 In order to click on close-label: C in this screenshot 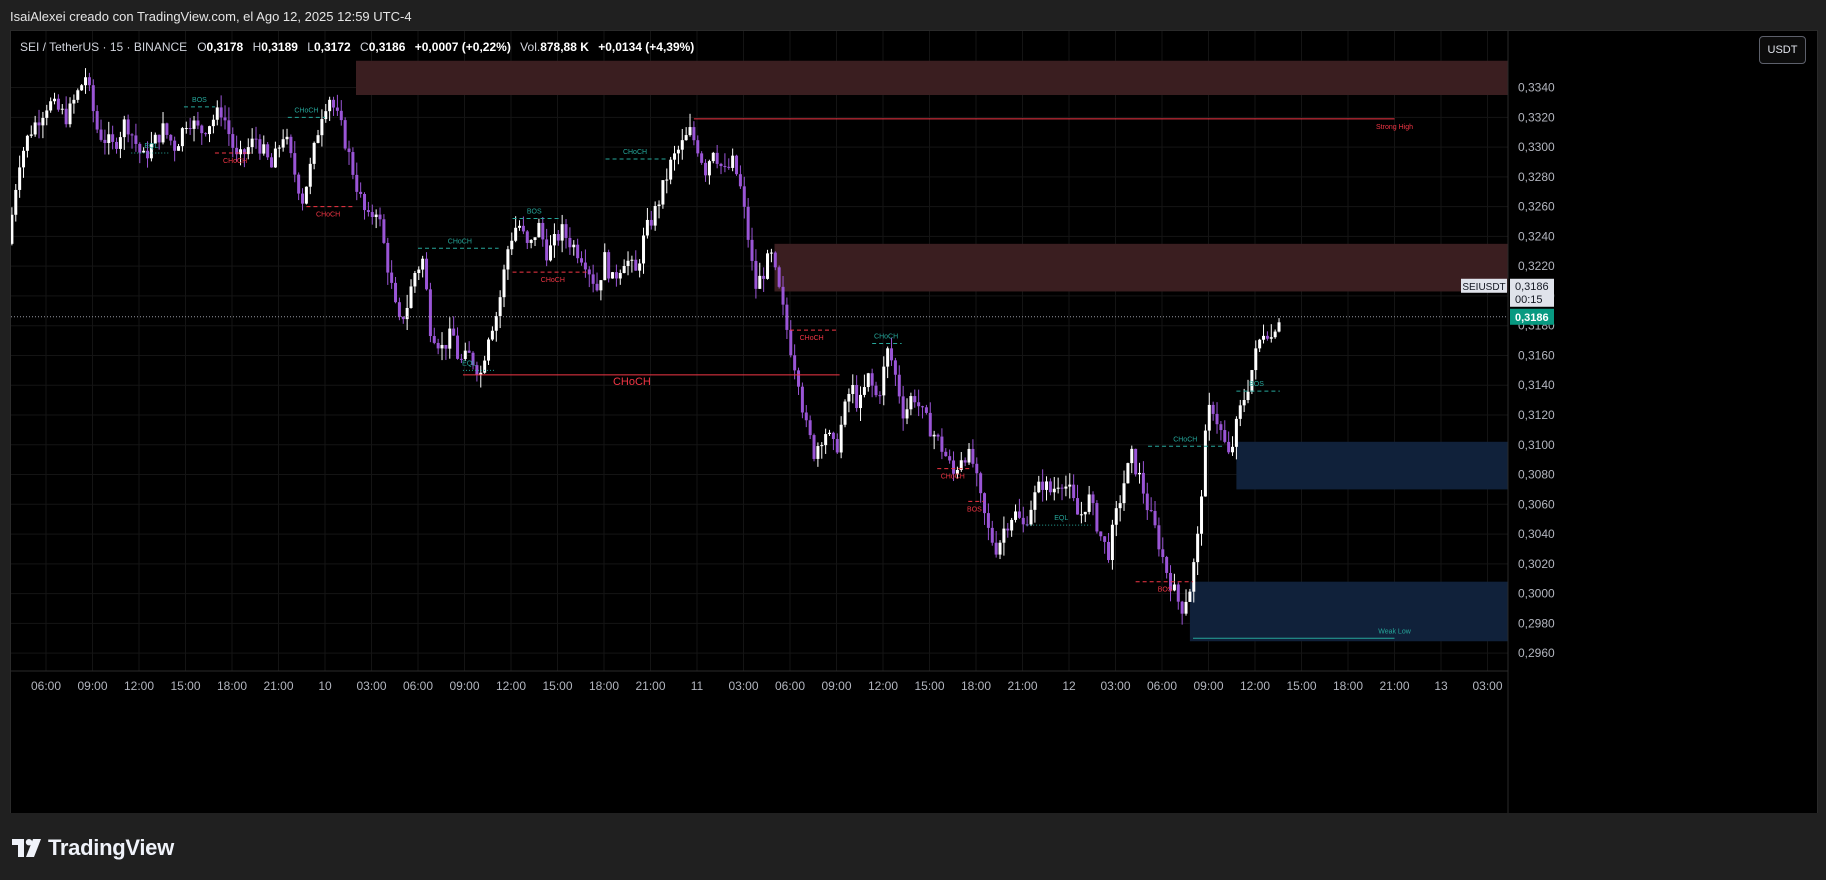, I will do `click(364, 47)`.